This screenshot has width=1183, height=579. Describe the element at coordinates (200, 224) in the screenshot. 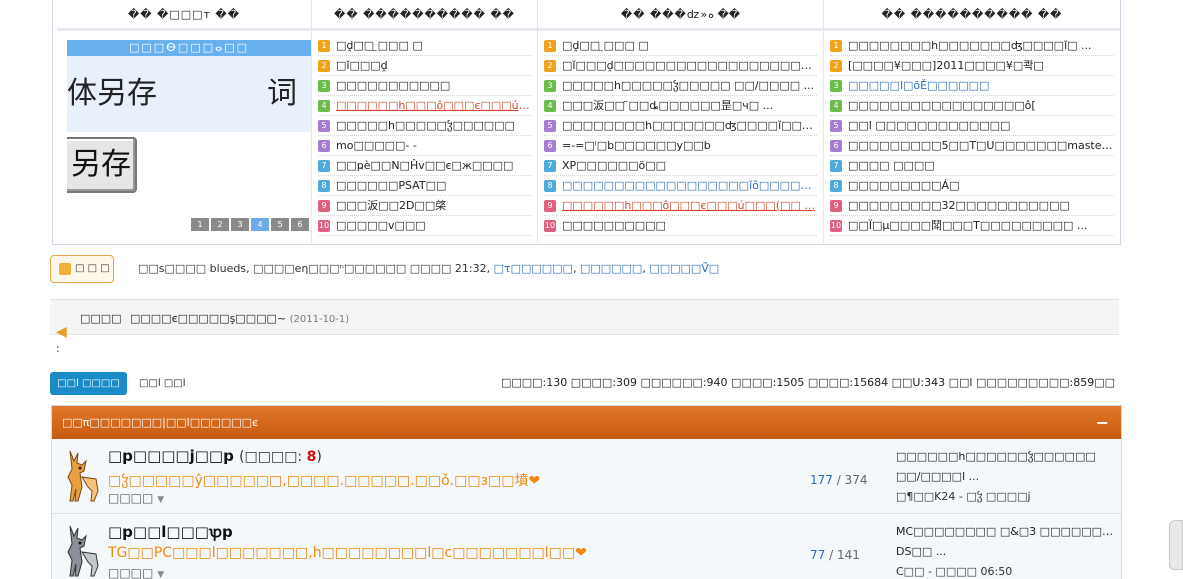

I see `slide-page-1: 1` at that location.